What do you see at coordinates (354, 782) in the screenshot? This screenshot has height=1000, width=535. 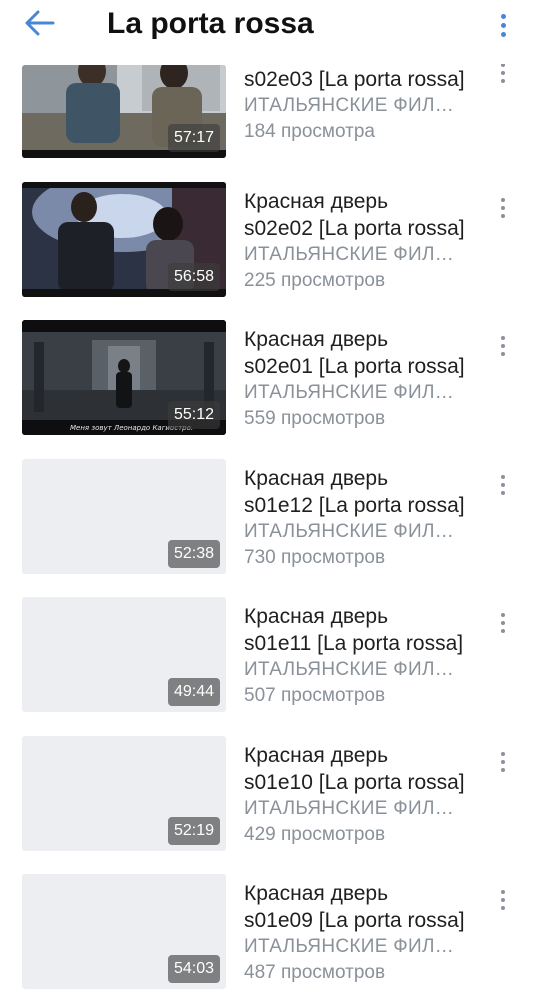 I see `video-title-line2: s01e10 [La porta rossa]` at bounding box center [354, 782].